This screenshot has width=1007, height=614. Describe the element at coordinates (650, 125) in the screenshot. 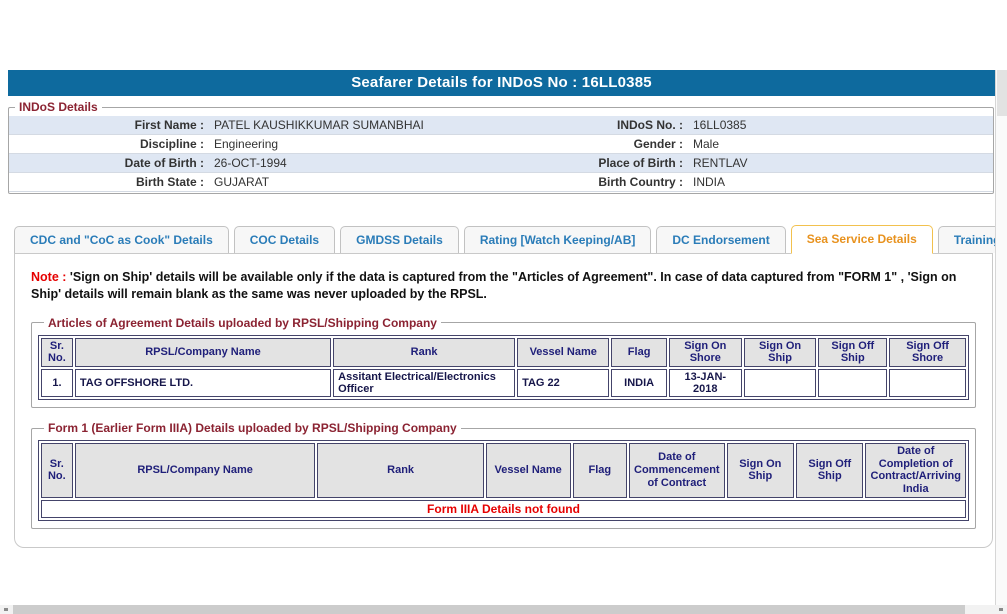

I see `indos-no-label: INDoS No. :` at that location.